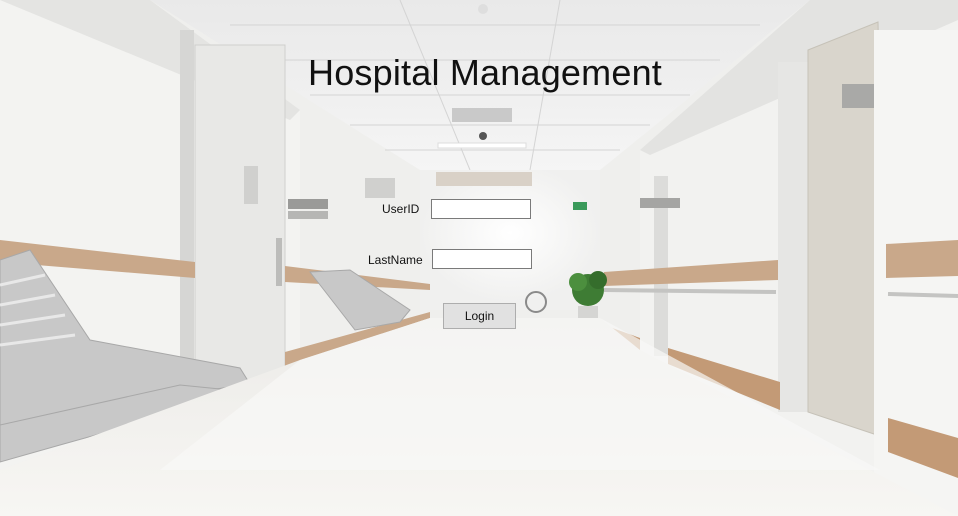 This screenshot has width=958, height=516. What do you see at coordinates (479, 316) in the screenshot?
I see `login-button: Login` at bounding box center [479, 316].